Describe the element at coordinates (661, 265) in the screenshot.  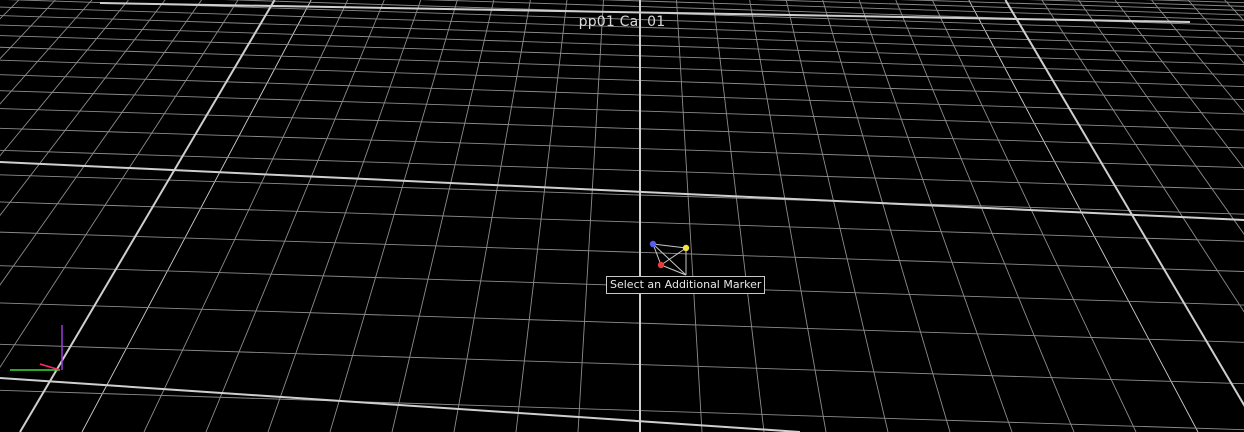
I see `marker-red` at that location.